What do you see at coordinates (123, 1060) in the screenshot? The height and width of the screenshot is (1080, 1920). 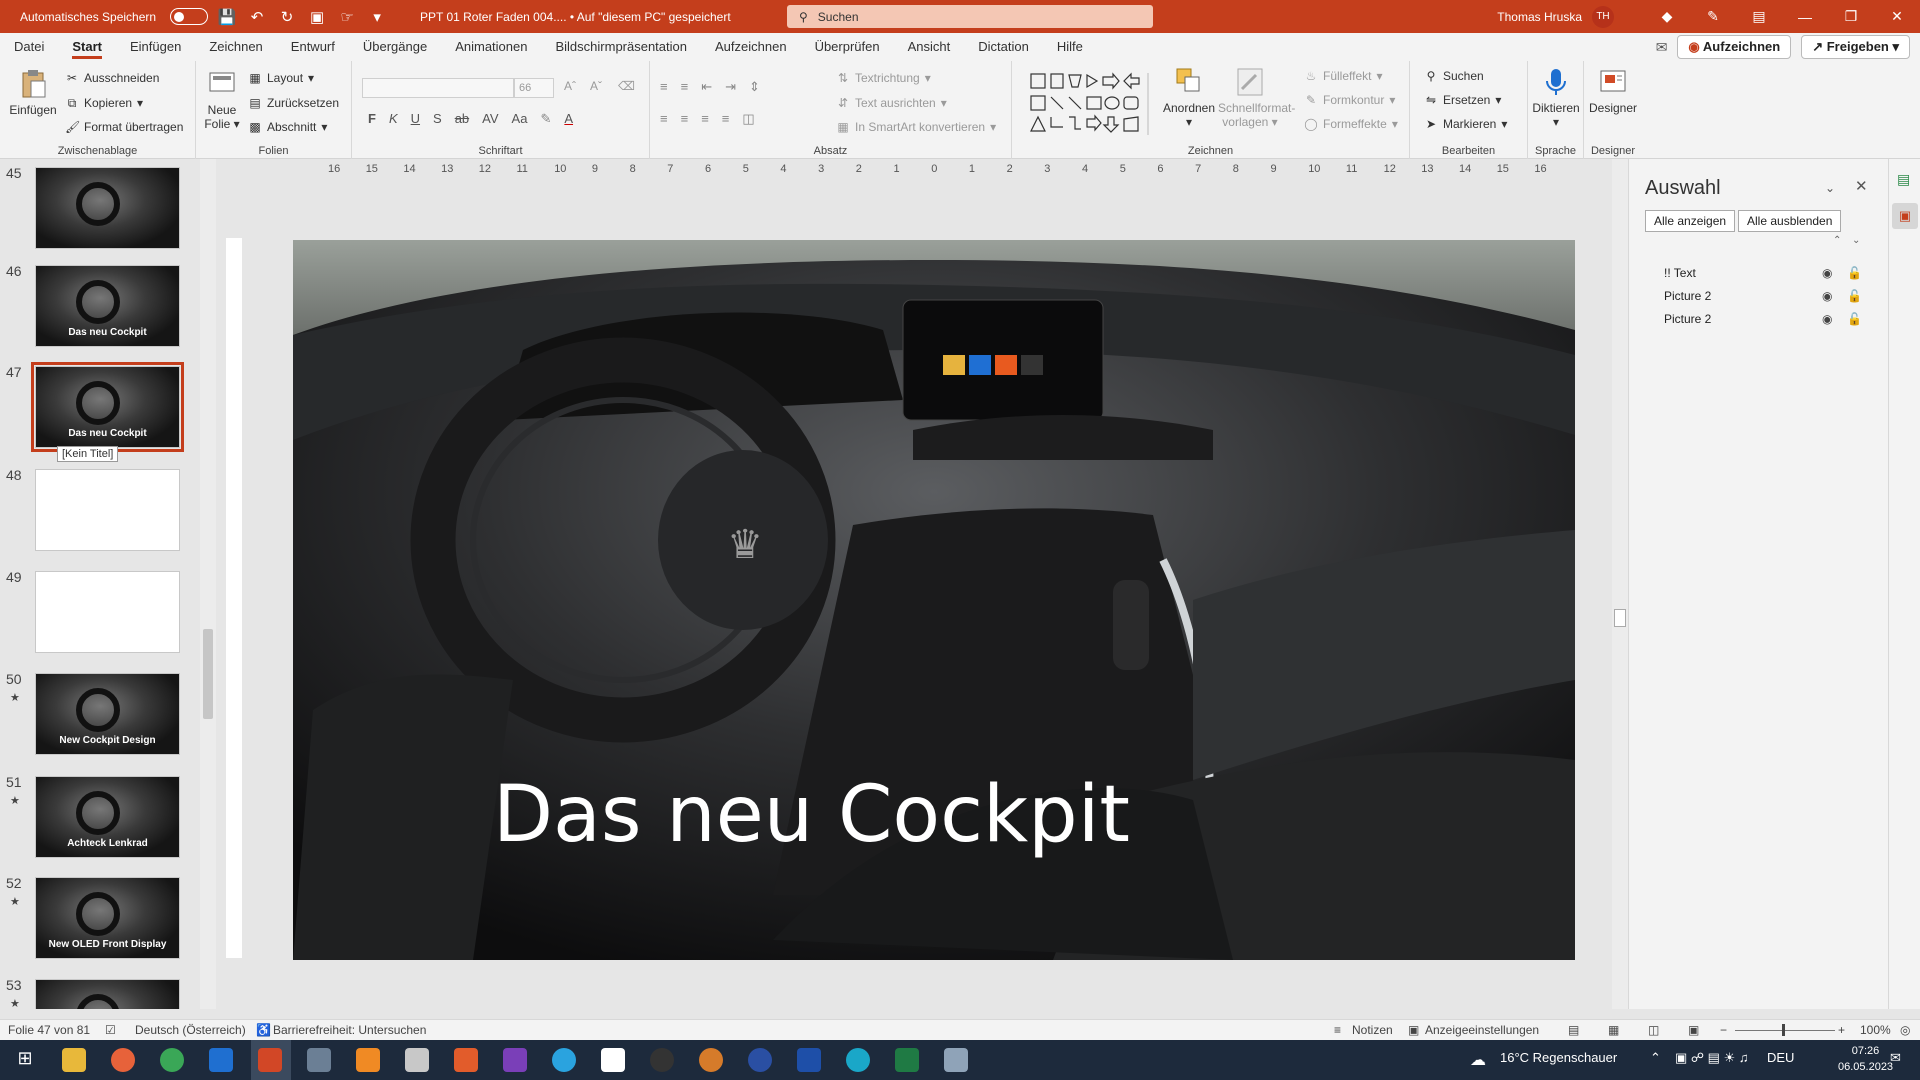 I see `firefox-icon` at bounding box center [123, 1060].